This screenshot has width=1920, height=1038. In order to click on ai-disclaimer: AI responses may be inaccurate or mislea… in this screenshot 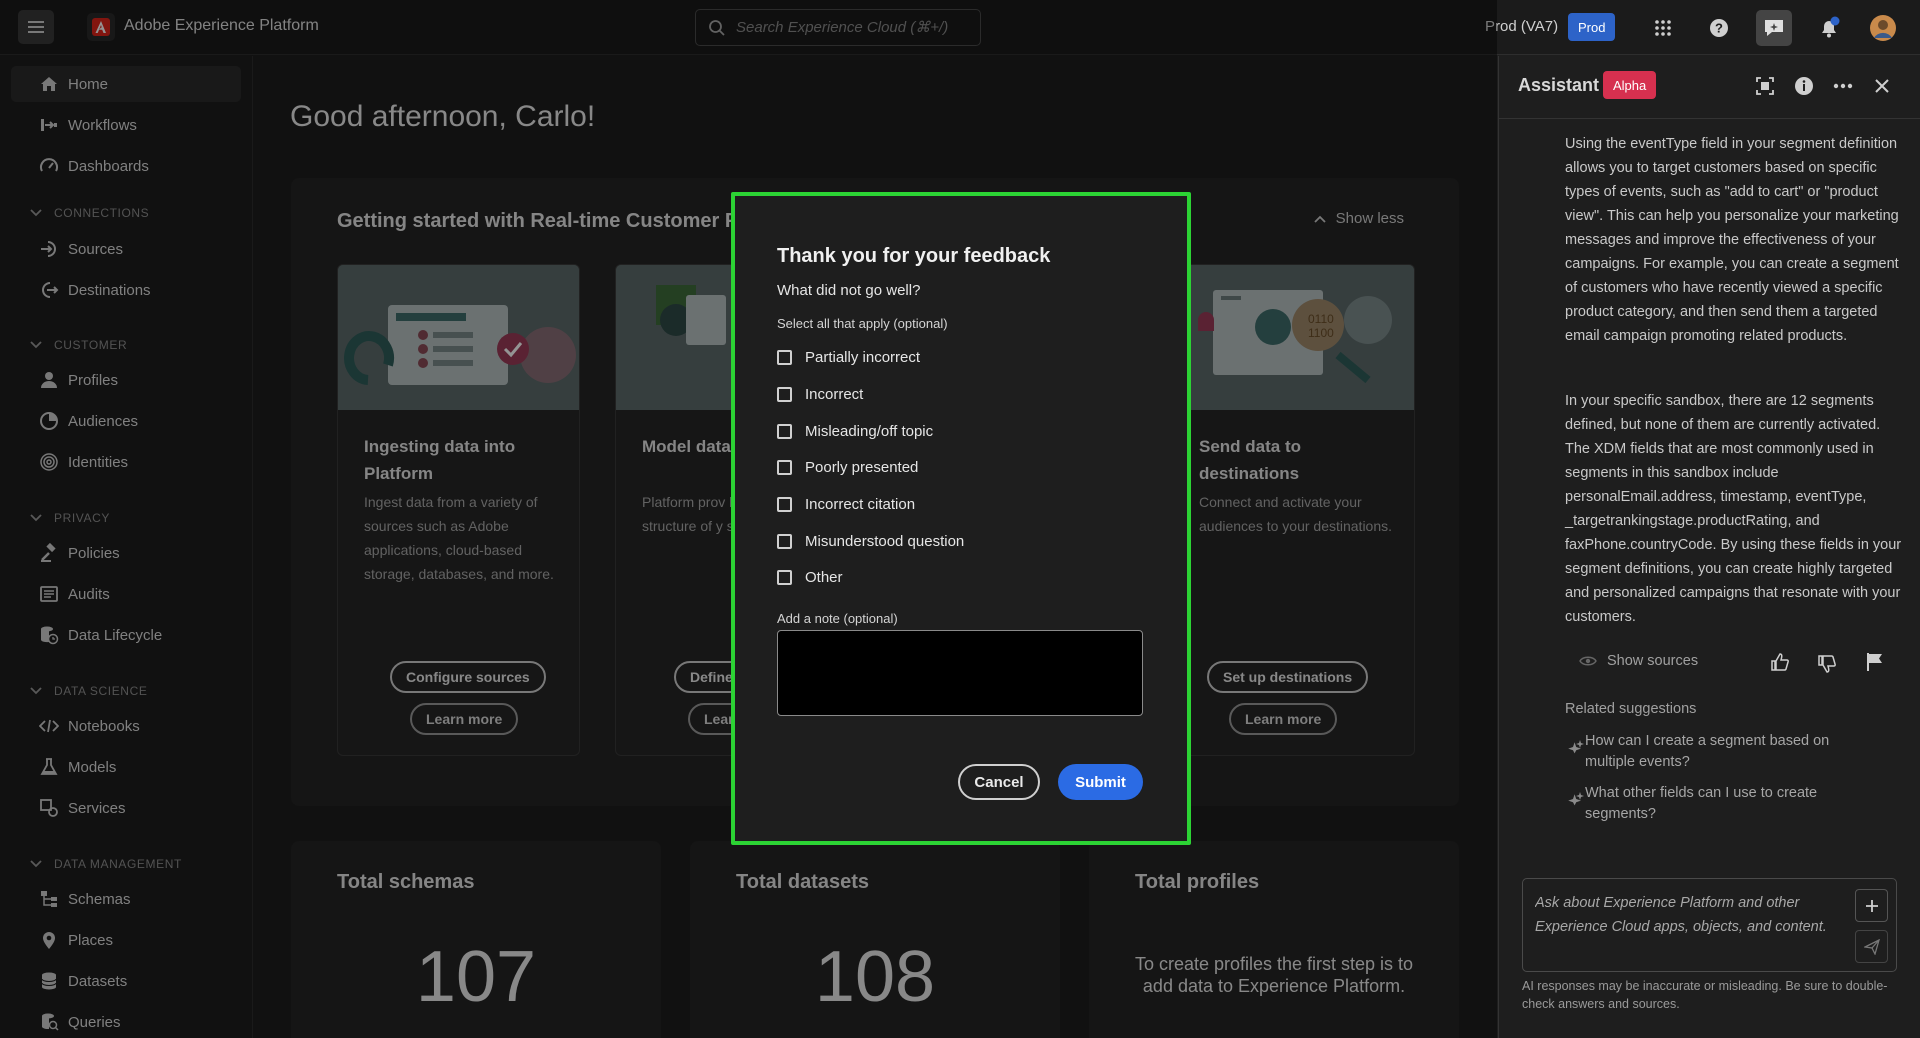, I will do `click(1705, 995)`.